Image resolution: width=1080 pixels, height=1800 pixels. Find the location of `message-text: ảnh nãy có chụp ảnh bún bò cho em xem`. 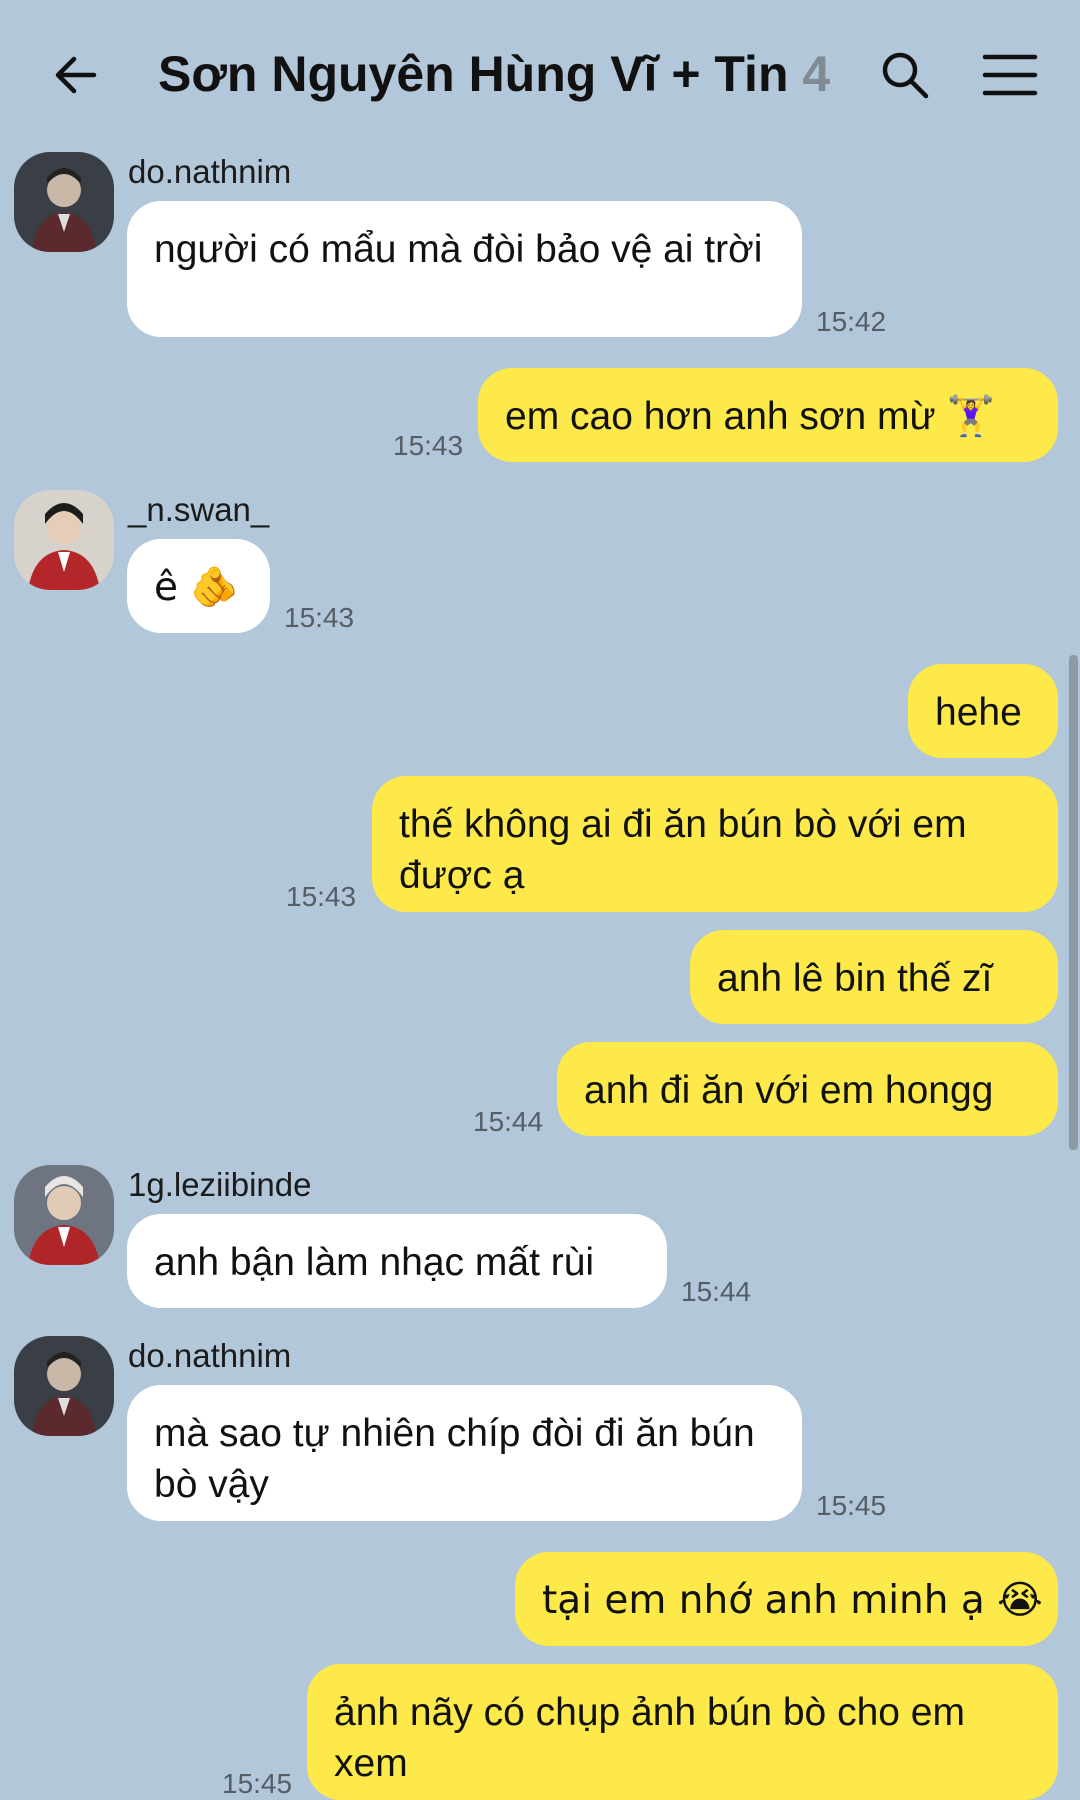

message-text: ảnh nãy có chụp ảnh bún bò cho em xem is located at coordinates (649, 1738).